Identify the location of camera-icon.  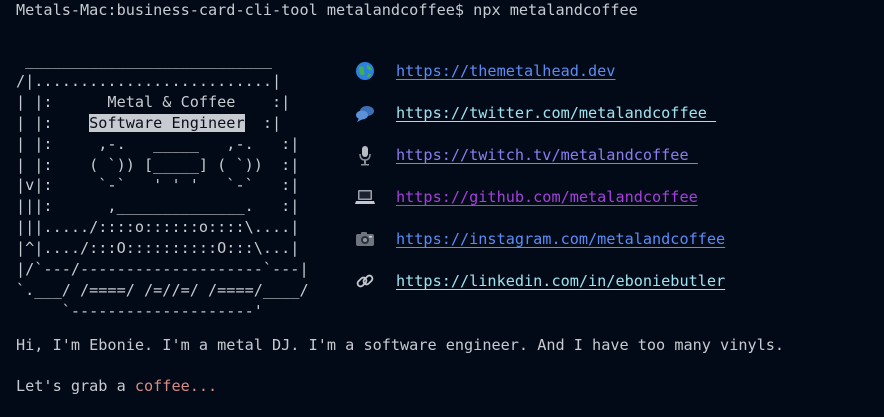
(375, 239).